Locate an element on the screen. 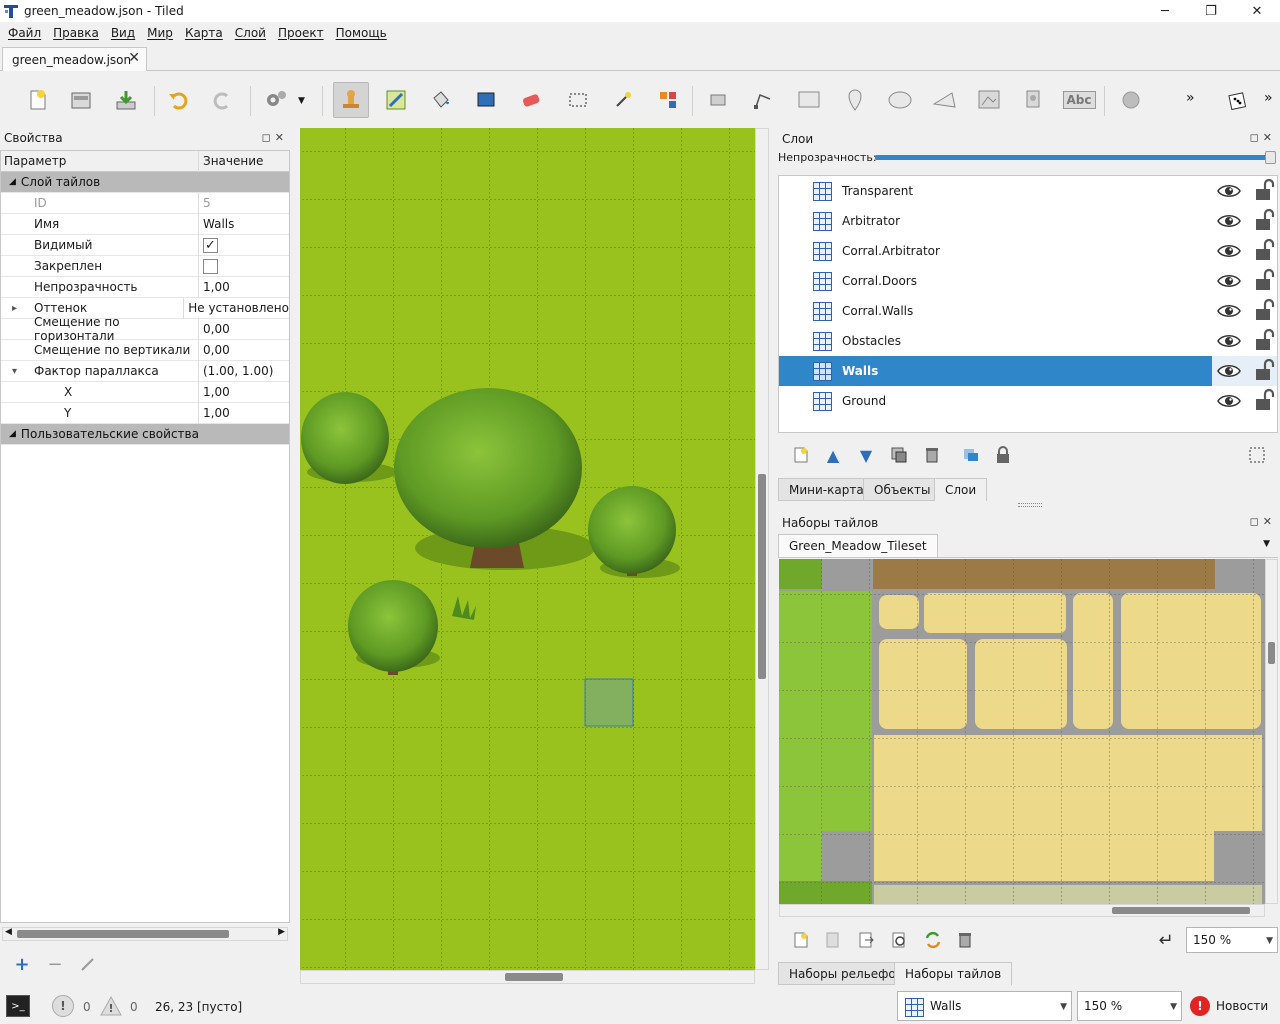 The image size is (1280, 1024). menu-edit: Правка is located at coordinates (76, 33).